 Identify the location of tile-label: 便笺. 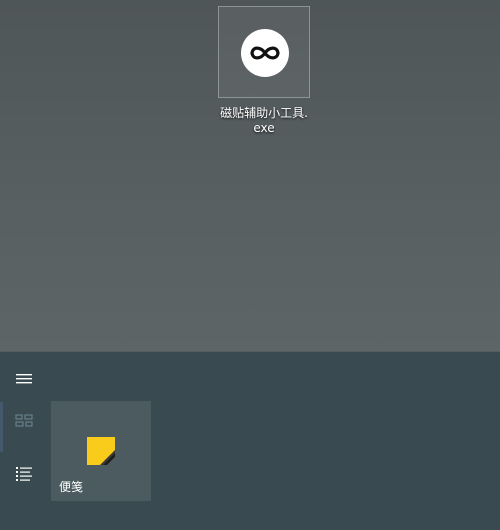
(71, 487).